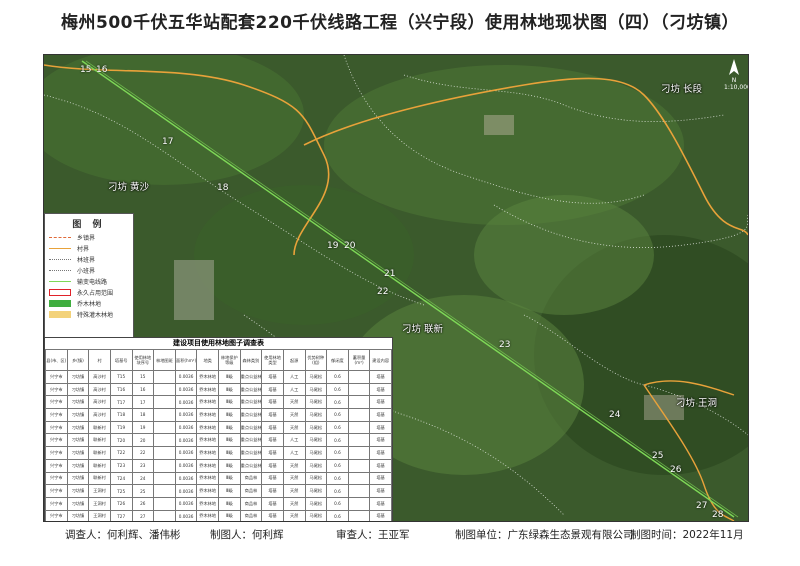 This screenshot has height=566, width=800. I want to click on table-title: 建设项目使用林地图子调查表, so click(218, 343).